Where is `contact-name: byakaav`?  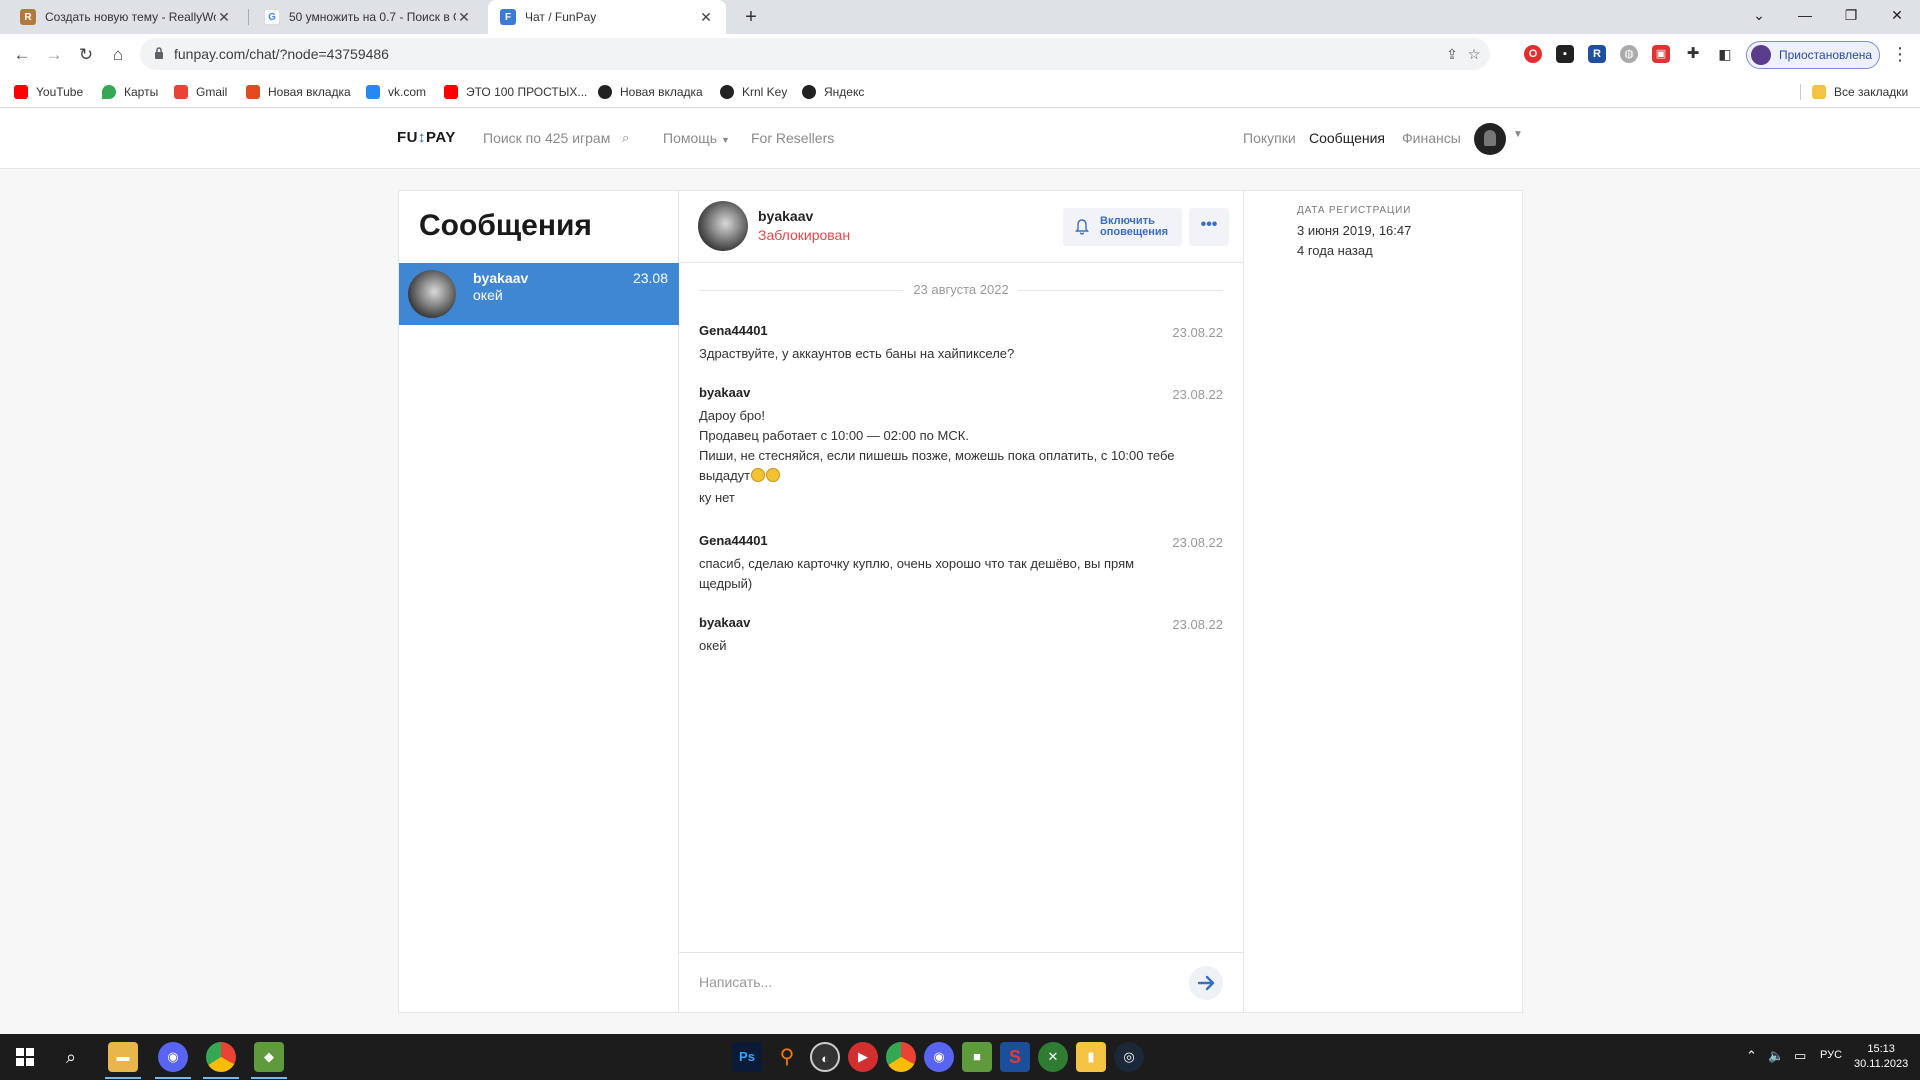
contact-name: byakaav is located at coordinates (501, 278).